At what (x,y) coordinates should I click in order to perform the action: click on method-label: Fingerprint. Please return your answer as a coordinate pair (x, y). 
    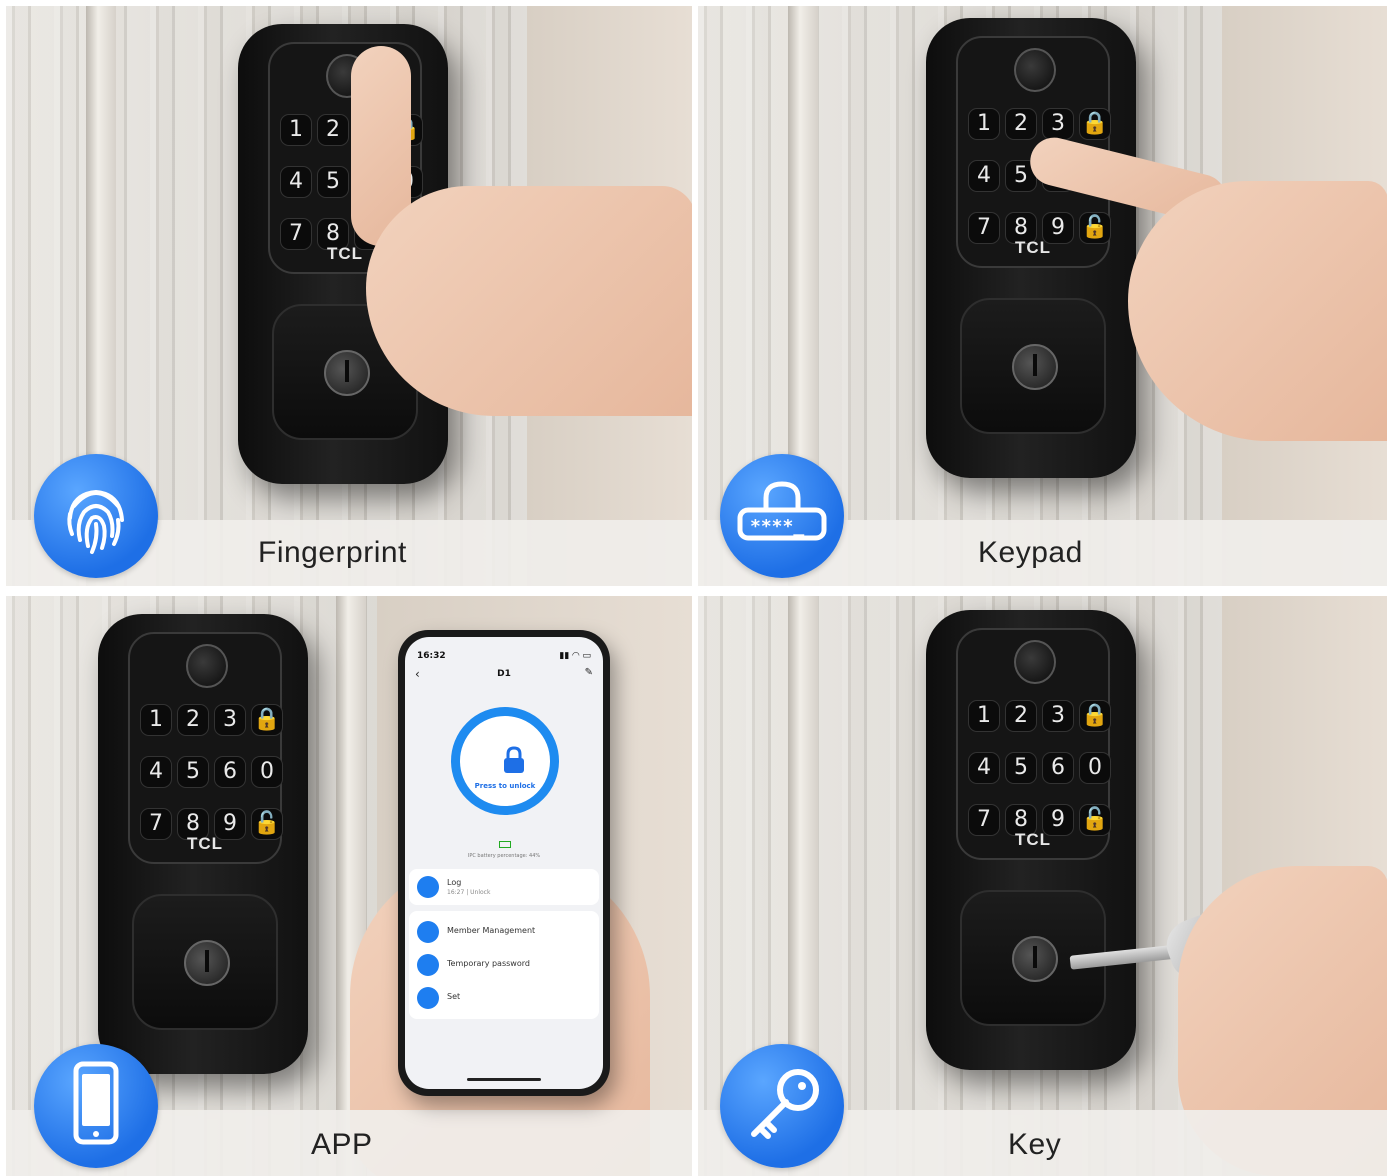
    Looking at the image, I should click on (332, 552).